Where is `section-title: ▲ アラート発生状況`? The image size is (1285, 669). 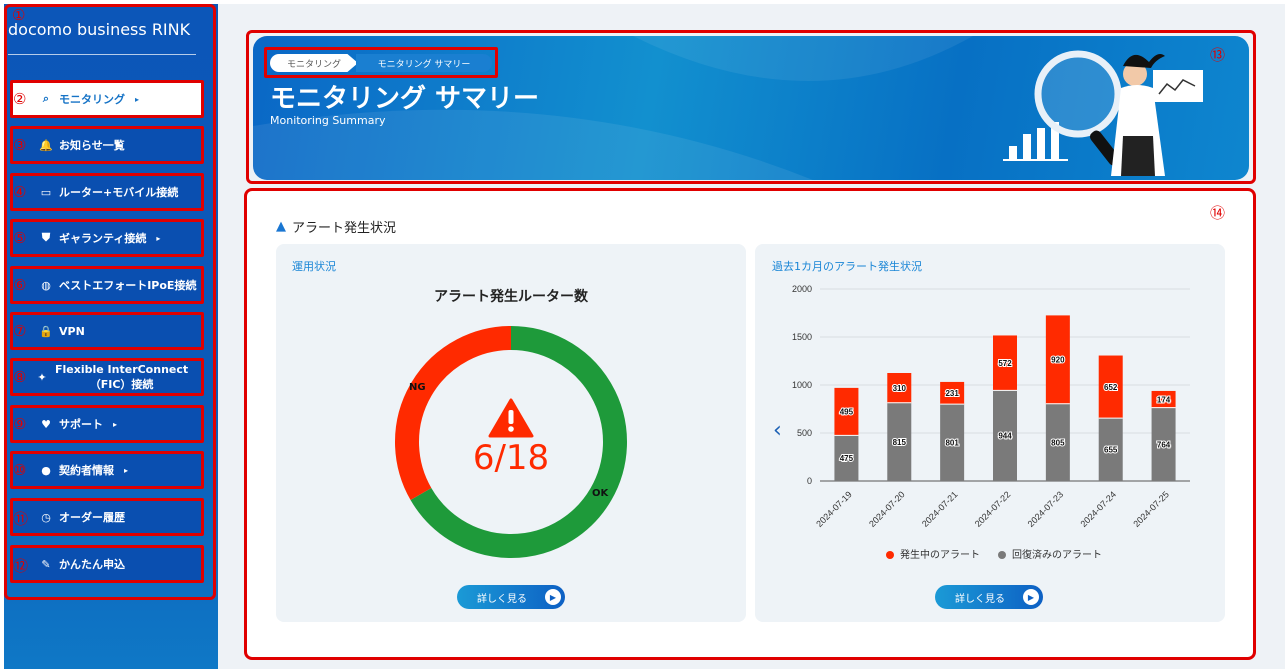
section-title: ▲ アラート発生状況 is located at coordinates (336, 226).